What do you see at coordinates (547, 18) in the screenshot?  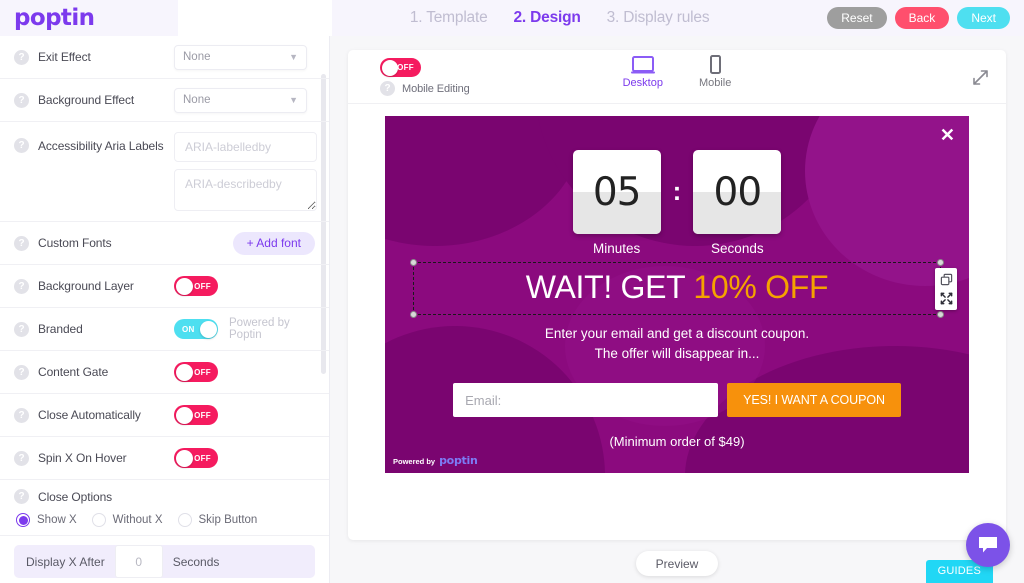 I see `step-design: 2. Design` at bounding box center [547, 18].